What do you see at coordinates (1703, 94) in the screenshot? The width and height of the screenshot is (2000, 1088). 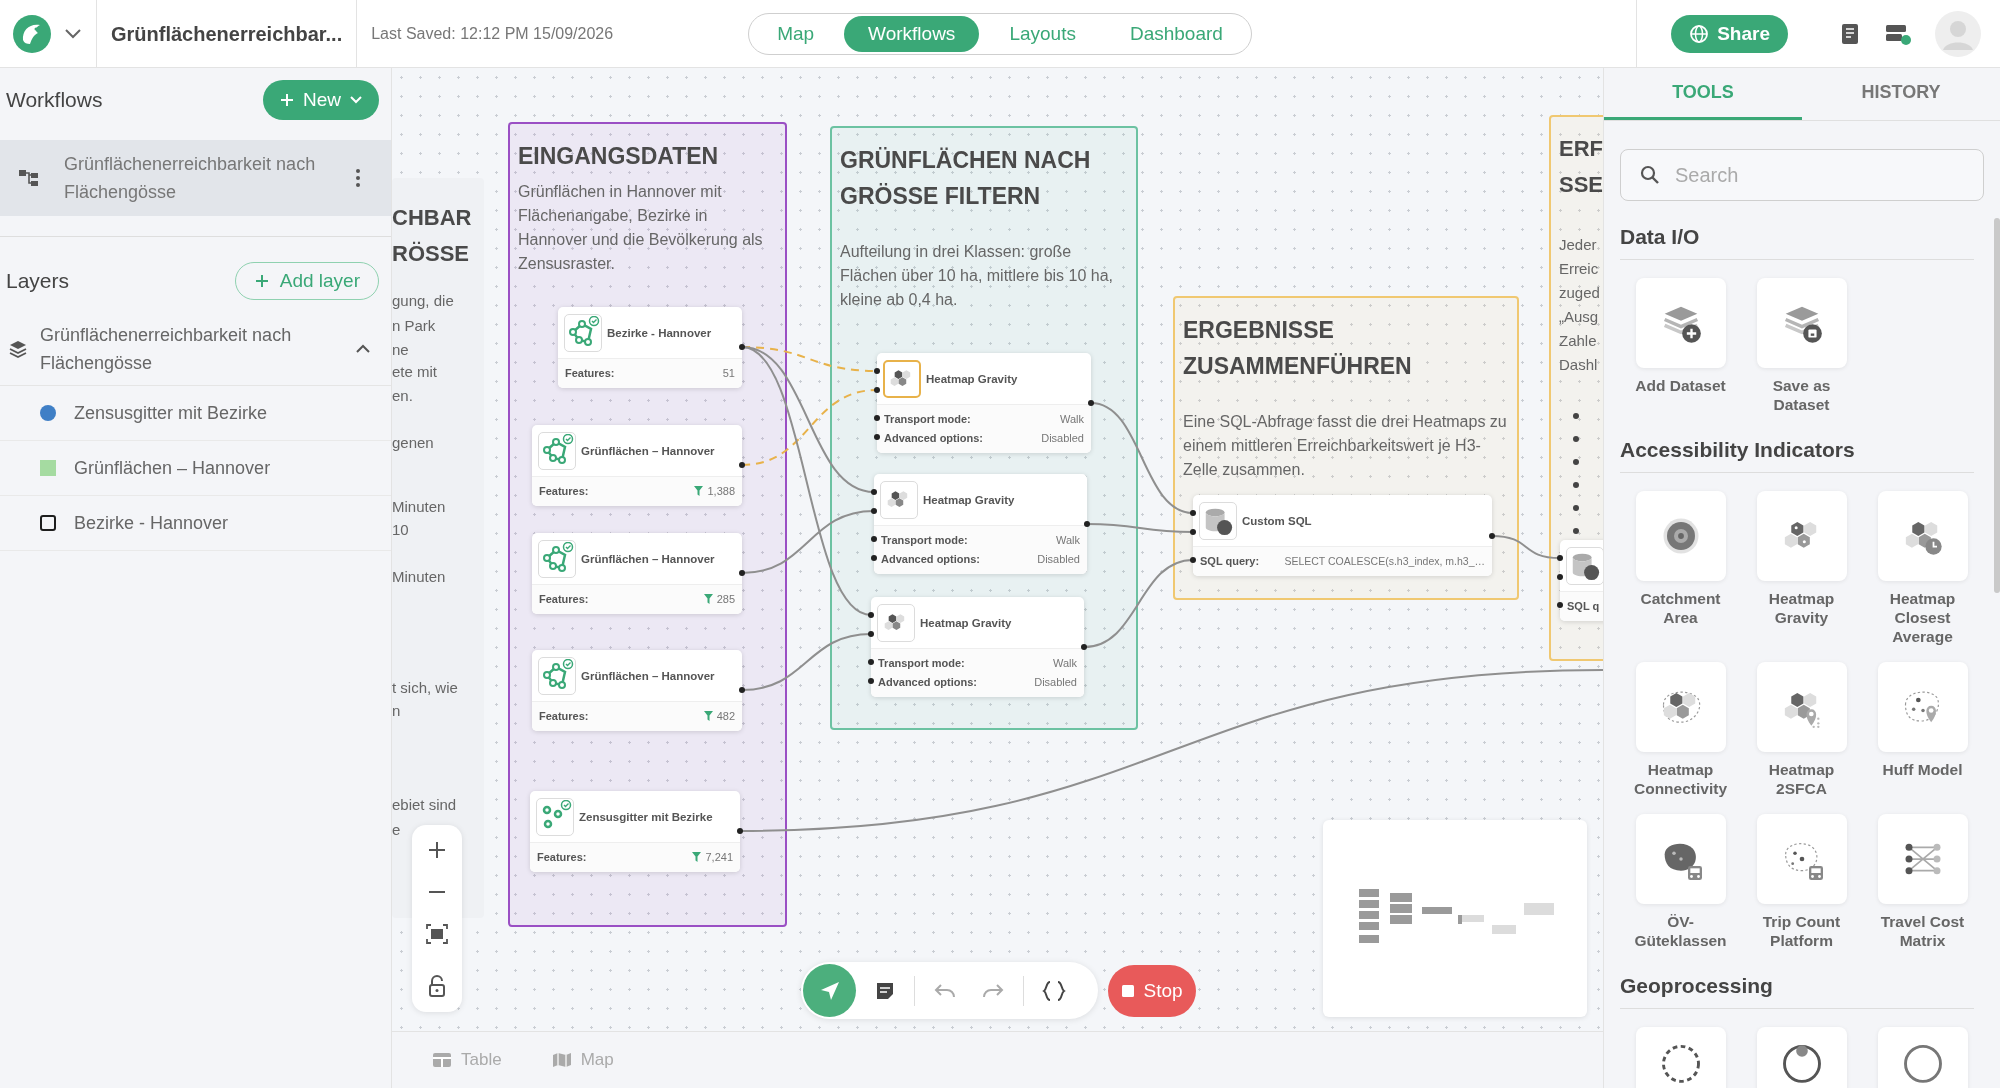 I see `panel-tab: TOOLS` at bounding box center [1703, 94].